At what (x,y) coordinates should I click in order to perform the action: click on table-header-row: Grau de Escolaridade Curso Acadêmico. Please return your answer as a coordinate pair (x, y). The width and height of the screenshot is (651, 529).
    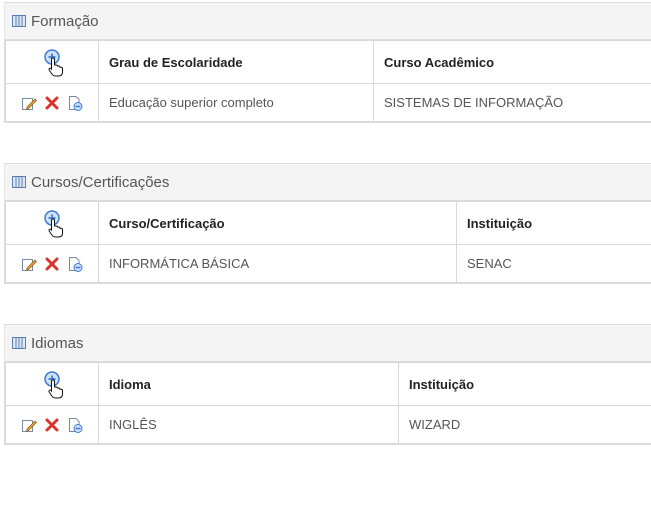
    Looking at the image, I should click on (328, 62).